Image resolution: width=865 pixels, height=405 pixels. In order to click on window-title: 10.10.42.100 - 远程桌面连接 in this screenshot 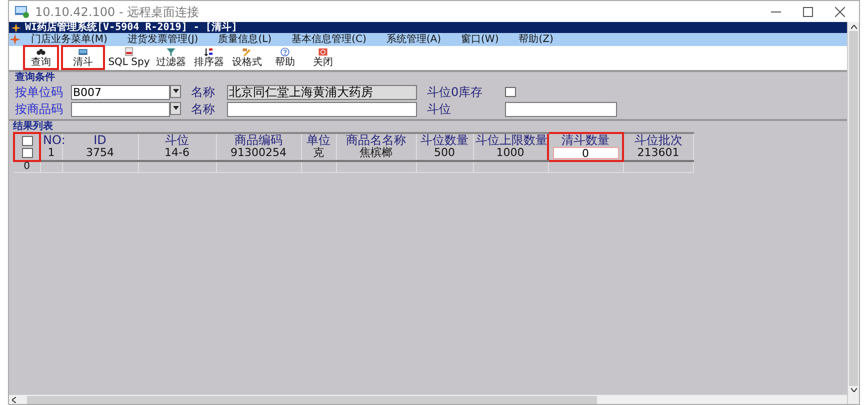, I will do `click(117, 12)`.